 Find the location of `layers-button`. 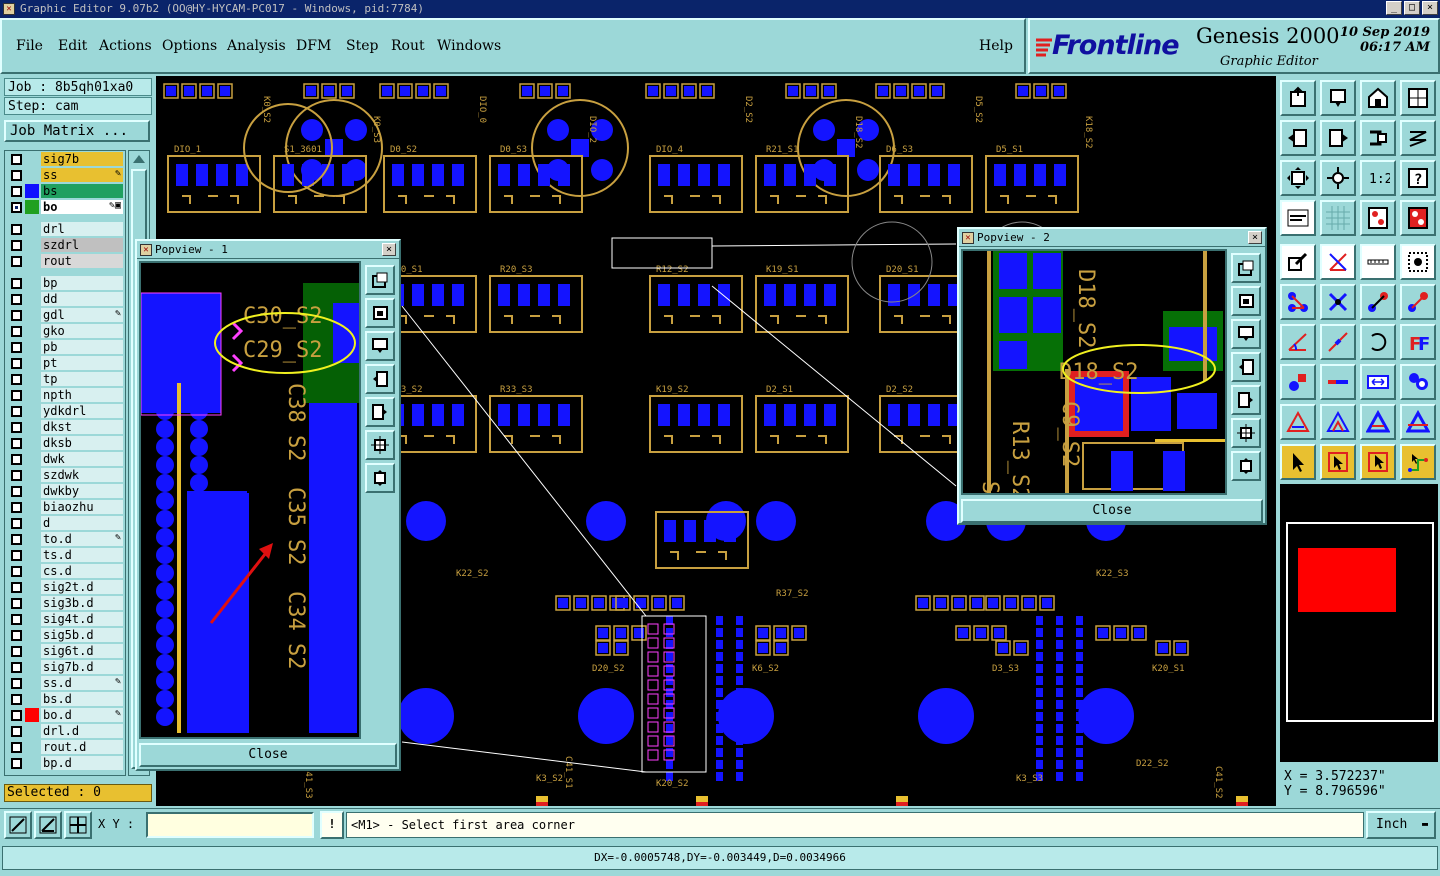

layers-button is located at coordinates (1378, 218).